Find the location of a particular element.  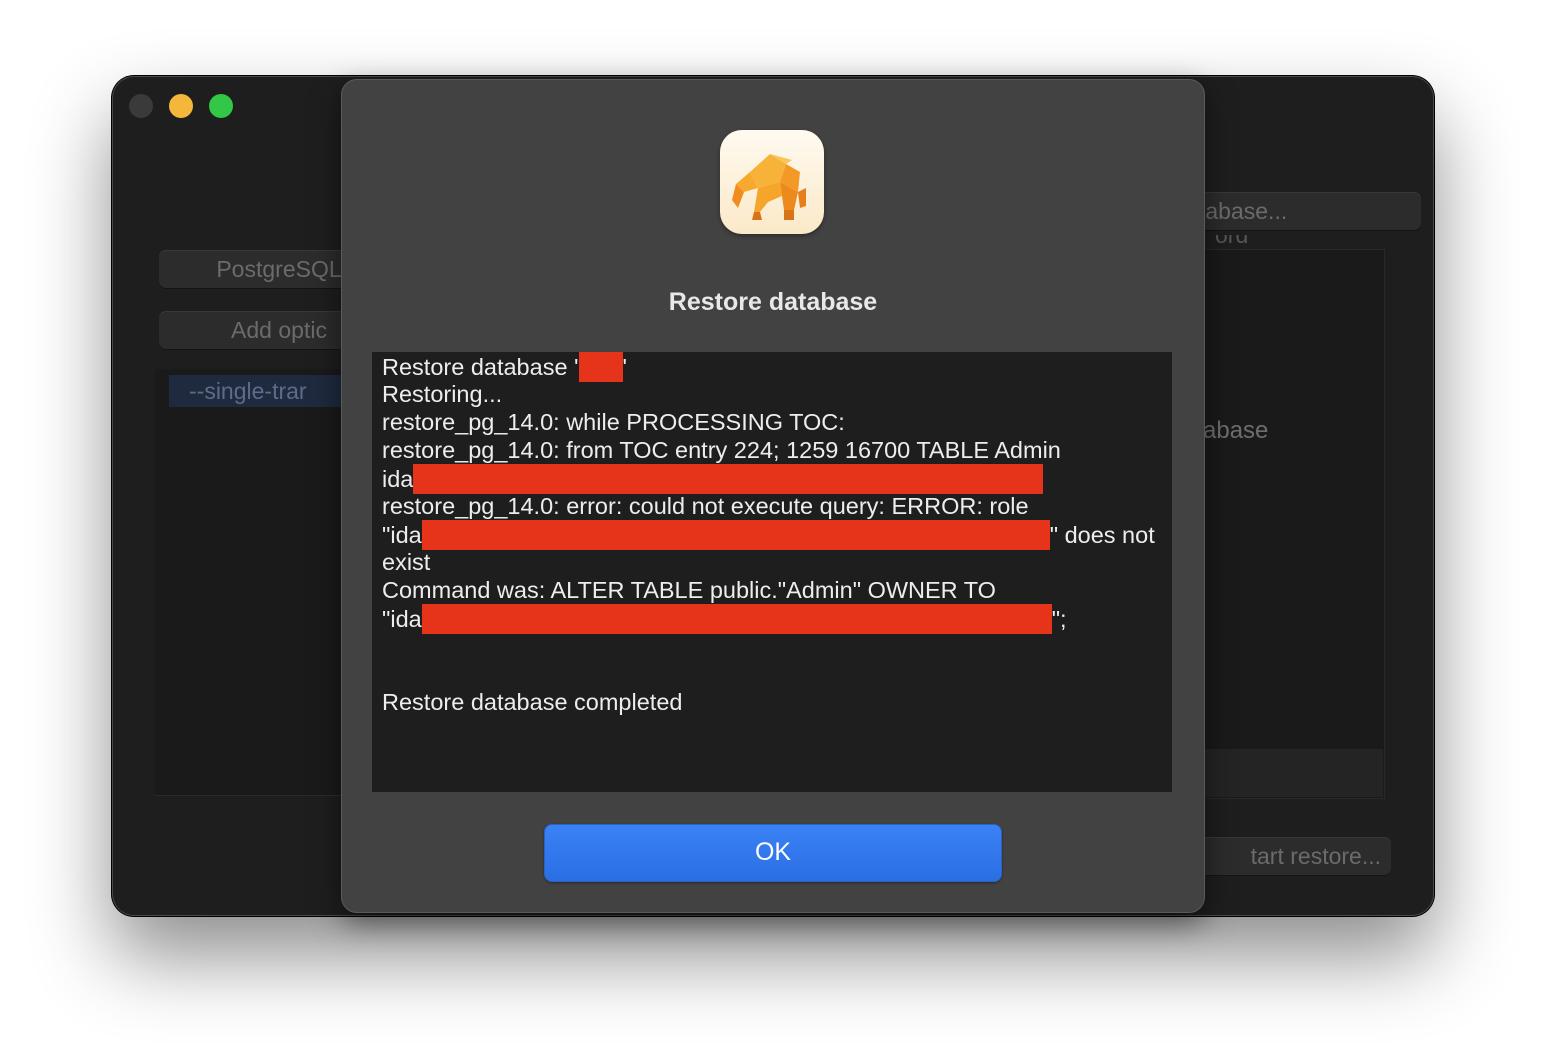

log-text: Restore database ' is located at coordinates (480, 367).